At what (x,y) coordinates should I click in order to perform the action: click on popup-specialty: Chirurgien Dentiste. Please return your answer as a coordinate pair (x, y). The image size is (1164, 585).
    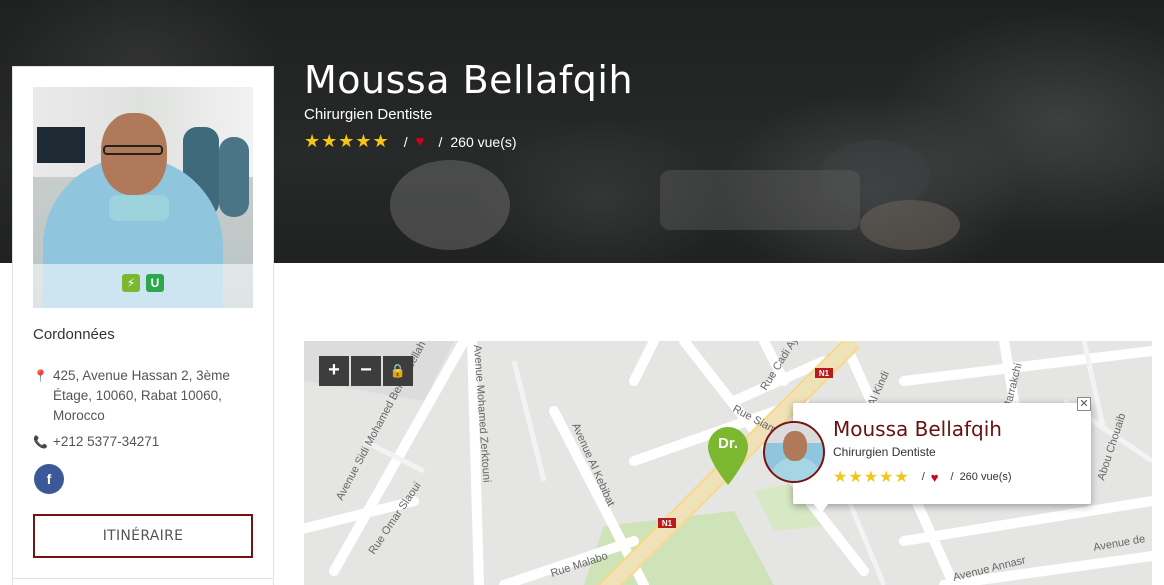
    Looking at the image, I should click on (884, 452).